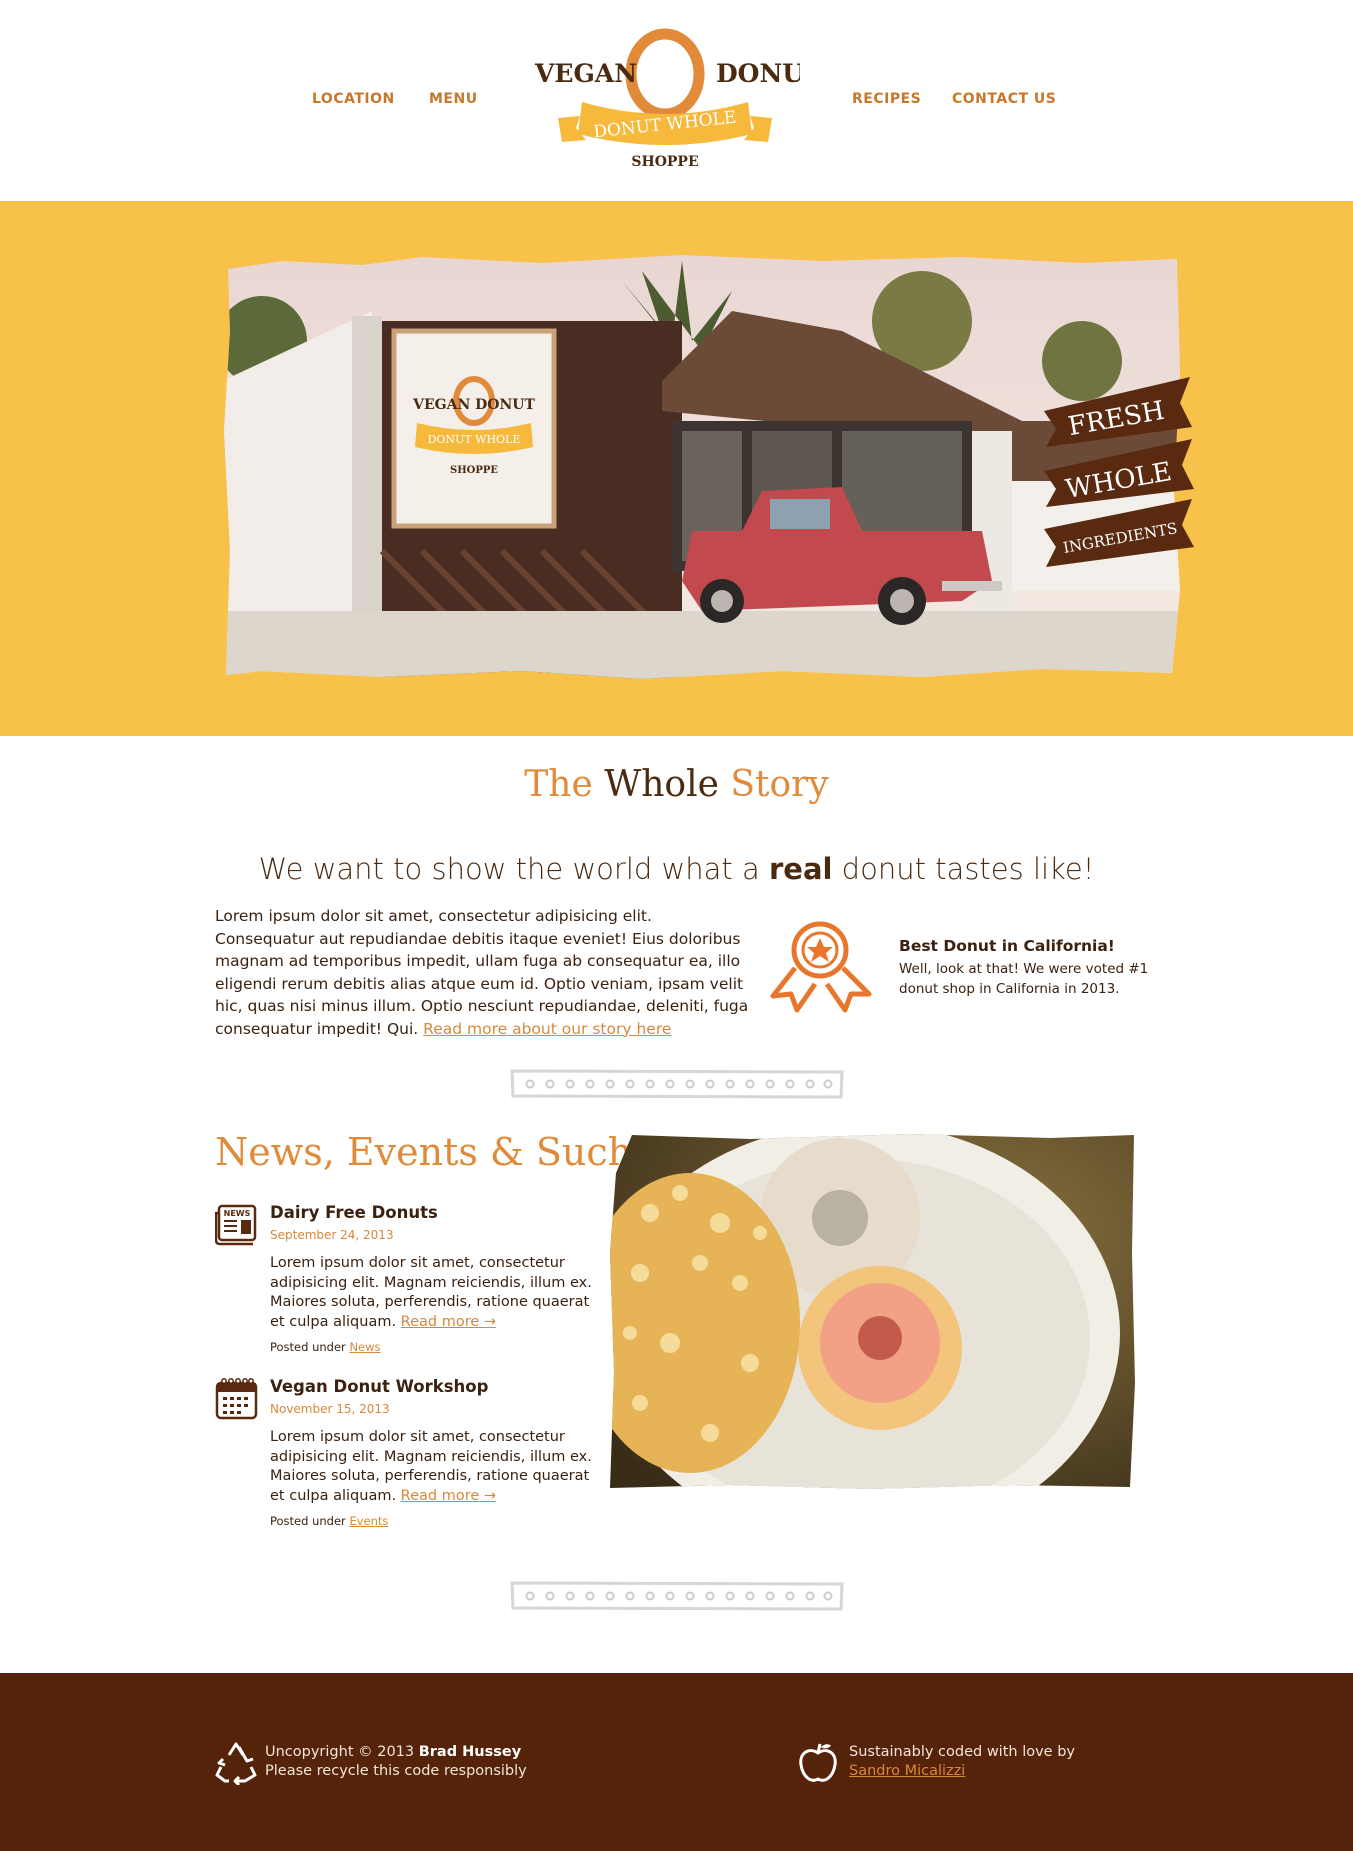  Describe the element at coordinates (470, 1752) in the screenshot. I see `copyright-name: Brad Hussey` at that location.